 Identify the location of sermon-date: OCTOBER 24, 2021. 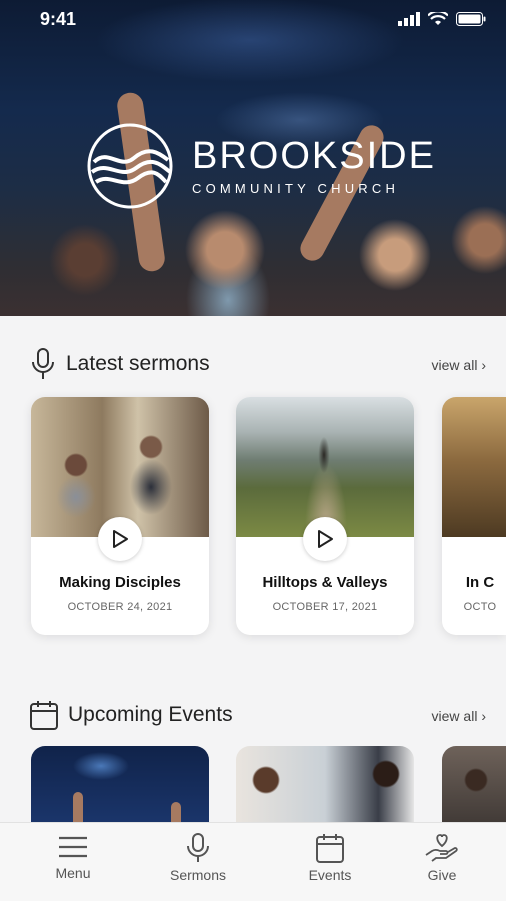
(120, 607).